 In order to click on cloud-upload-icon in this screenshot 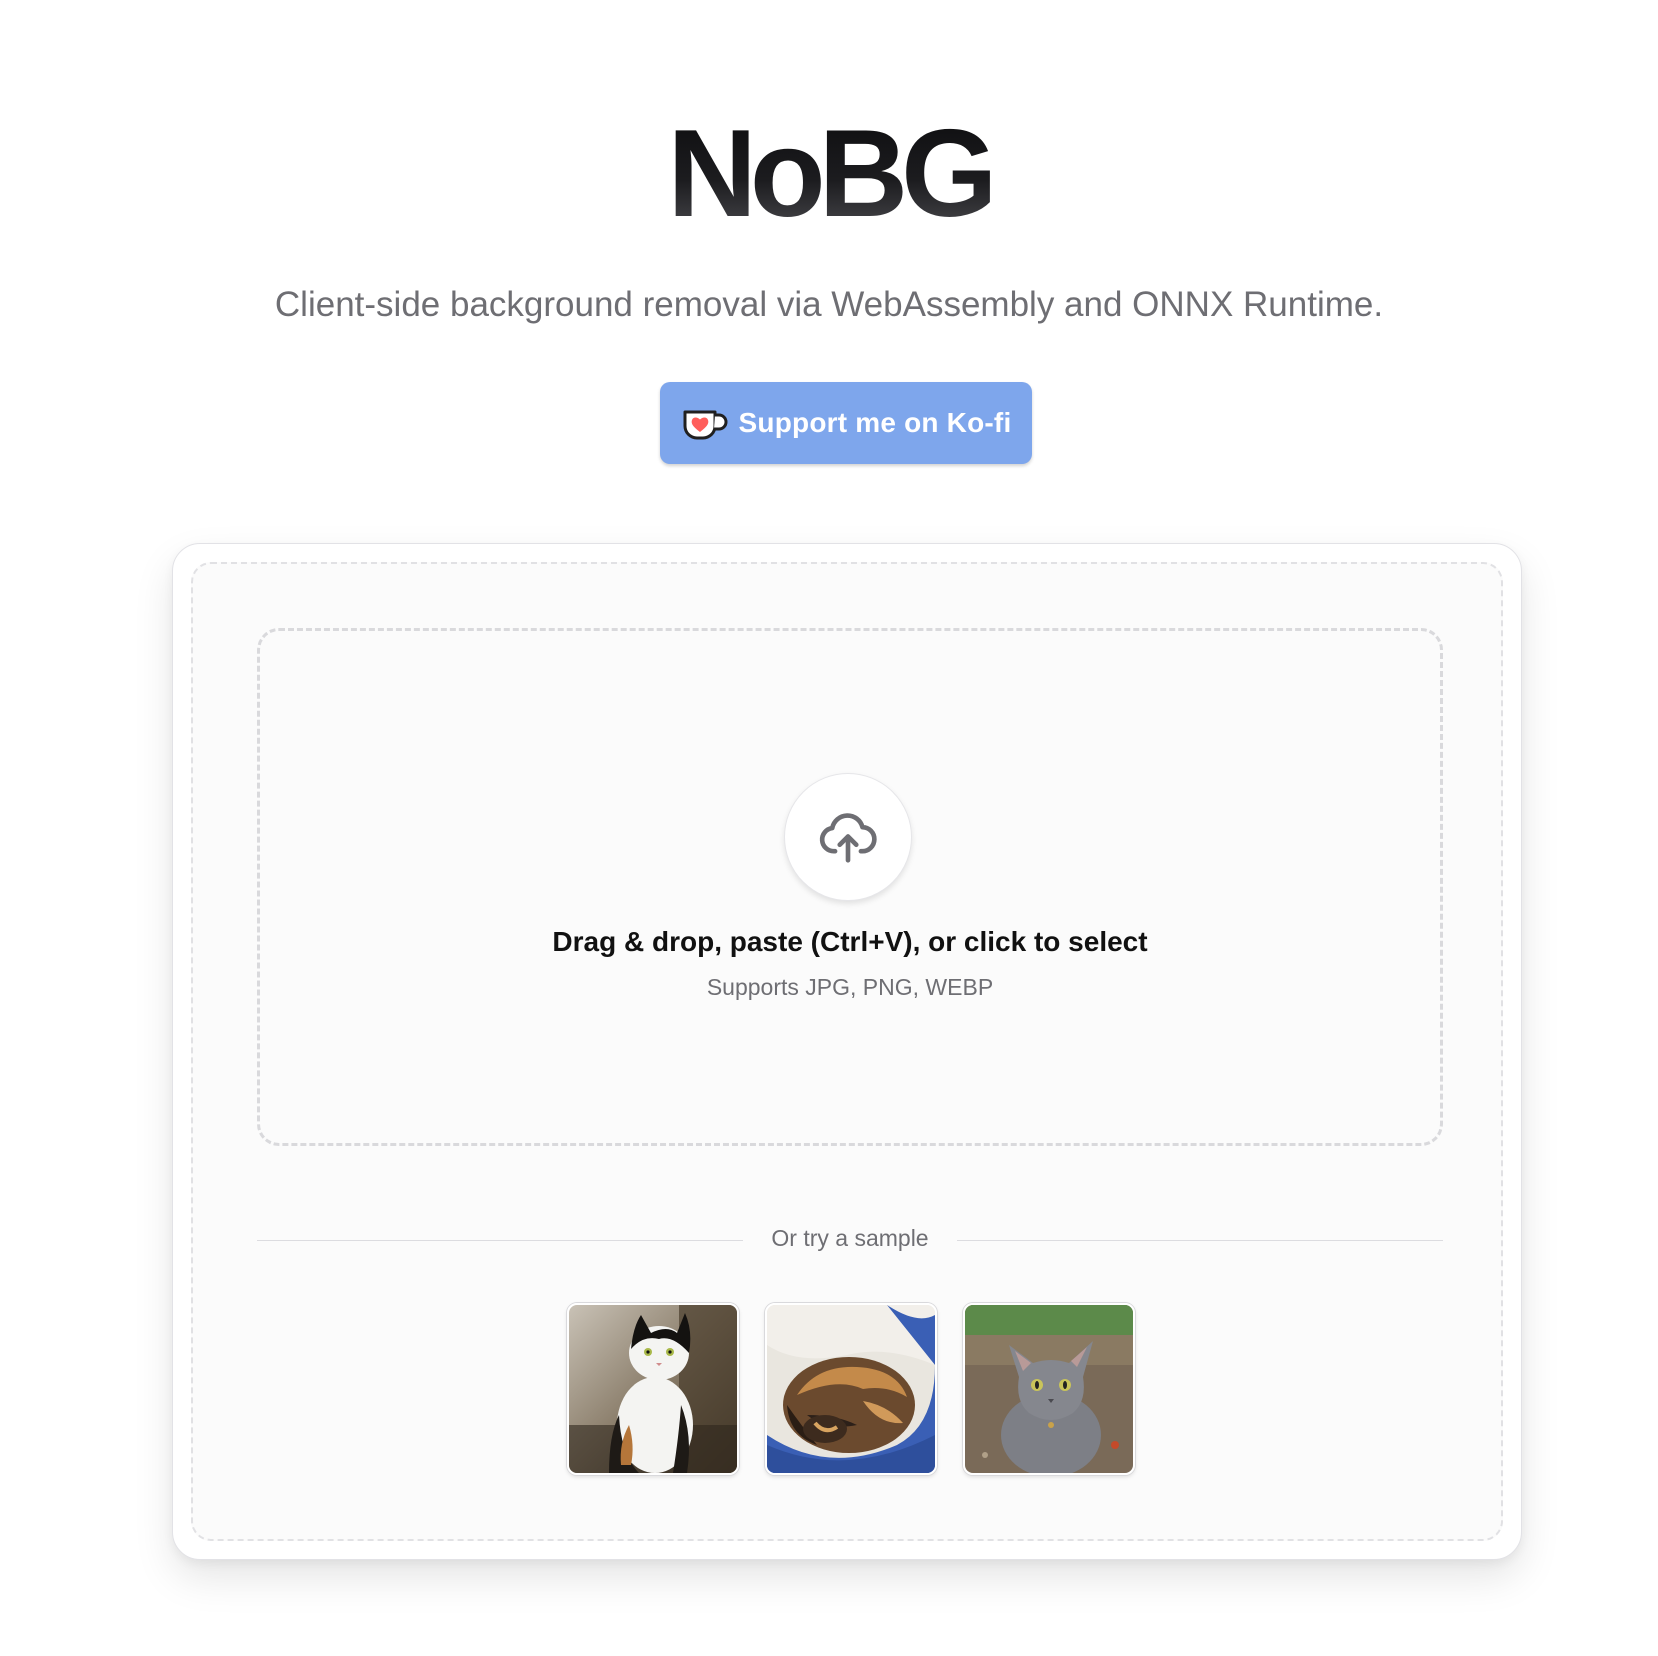, I will do `click(848, 838)`.